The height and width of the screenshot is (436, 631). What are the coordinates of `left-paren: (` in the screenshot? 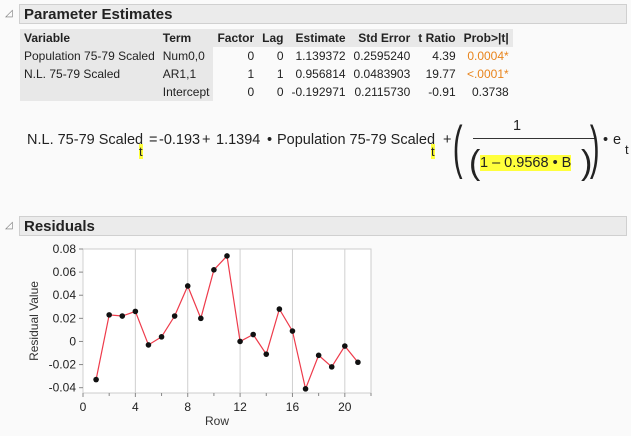 It's located at (457, 147).